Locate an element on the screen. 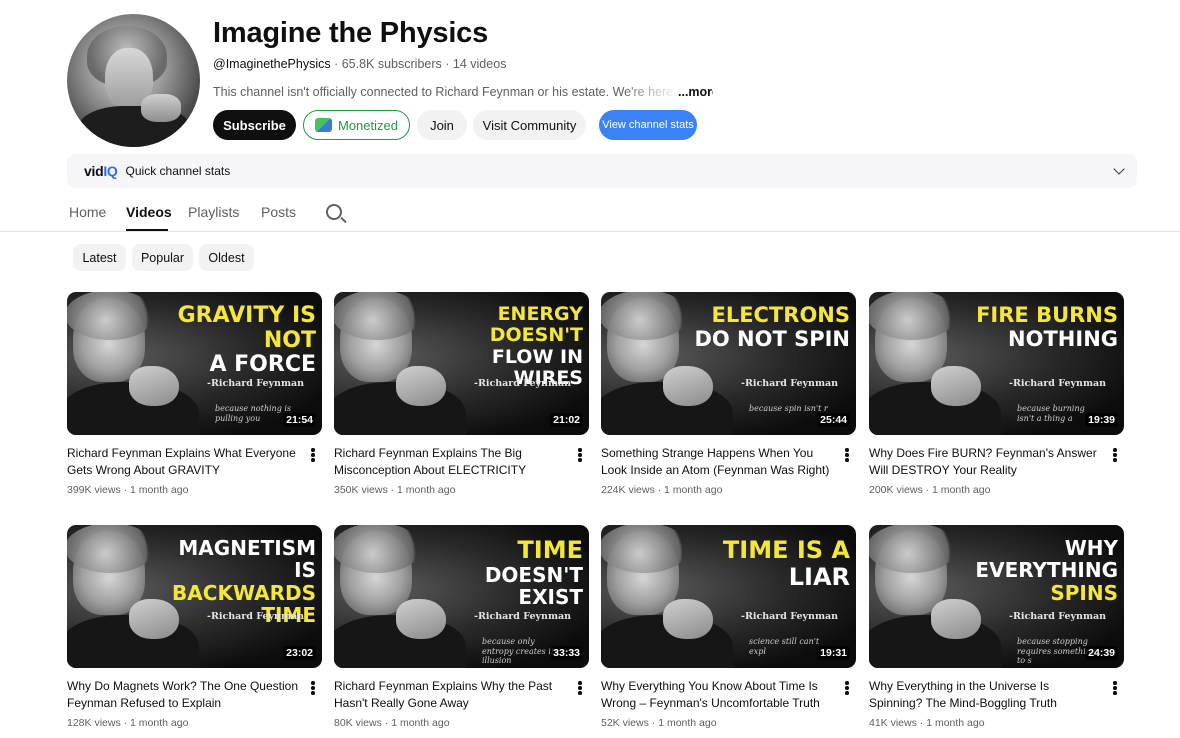 This screenshot has height=738, width=1180. subscriber-count: 65.8K subscribers is located at coordinates (391, 64).